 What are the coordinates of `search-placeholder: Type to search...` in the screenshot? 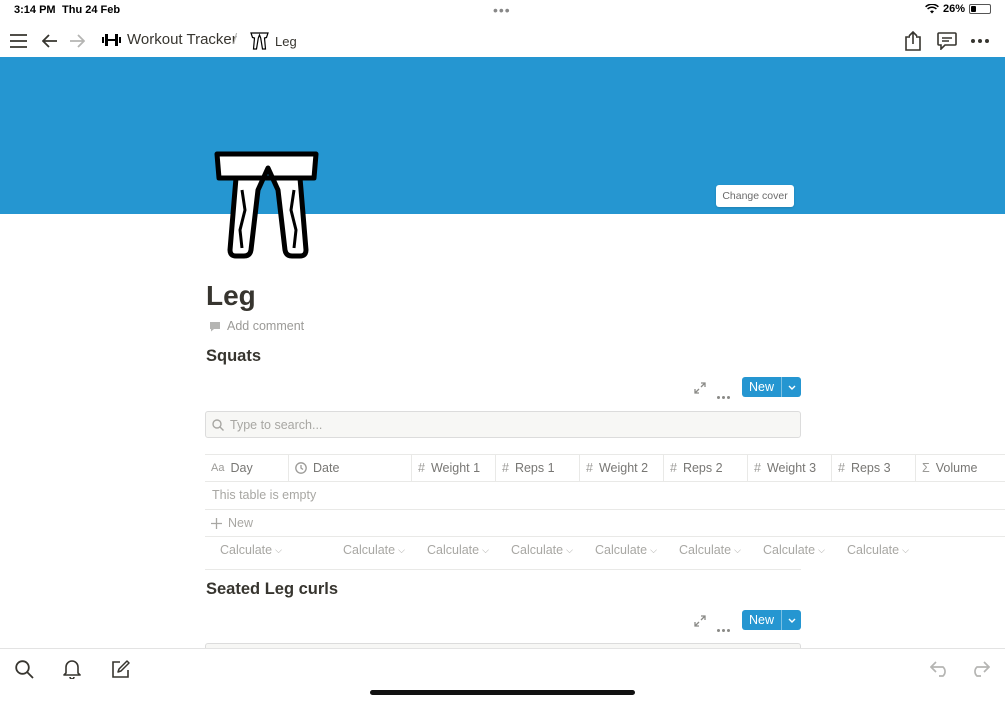 It's located at (276, 424).